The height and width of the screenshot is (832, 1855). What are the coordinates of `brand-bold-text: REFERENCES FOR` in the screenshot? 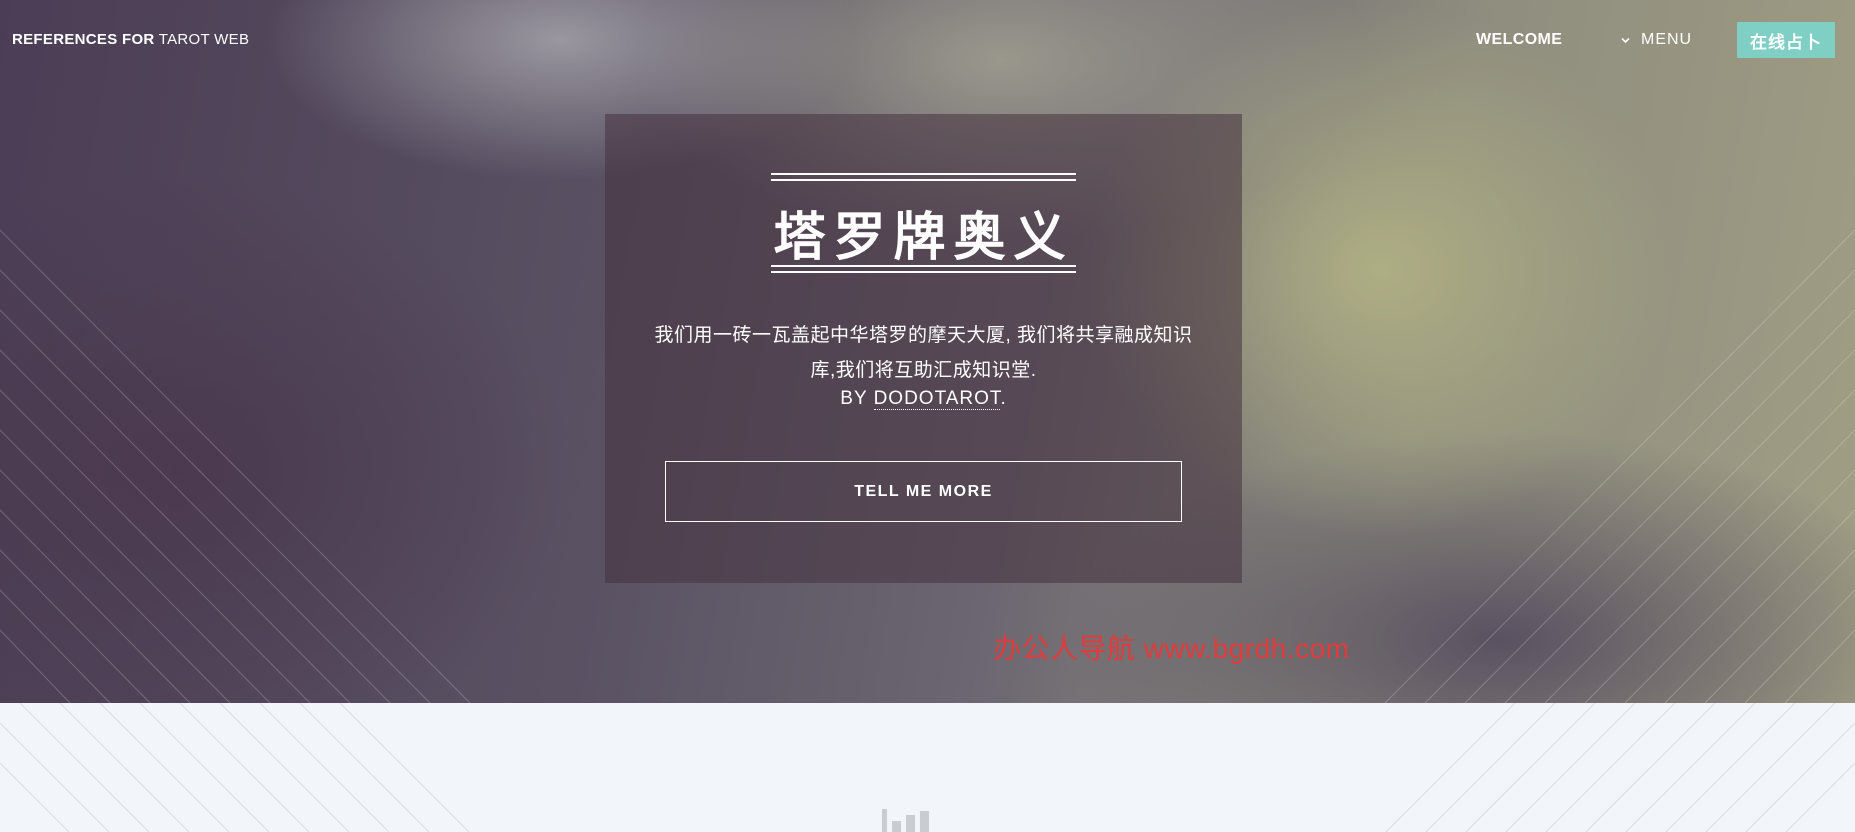 It's located at (83, 39).